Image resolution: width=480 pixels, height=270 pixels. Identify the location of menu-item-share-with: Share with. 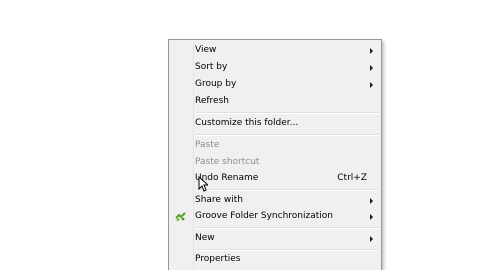
(275, 200).